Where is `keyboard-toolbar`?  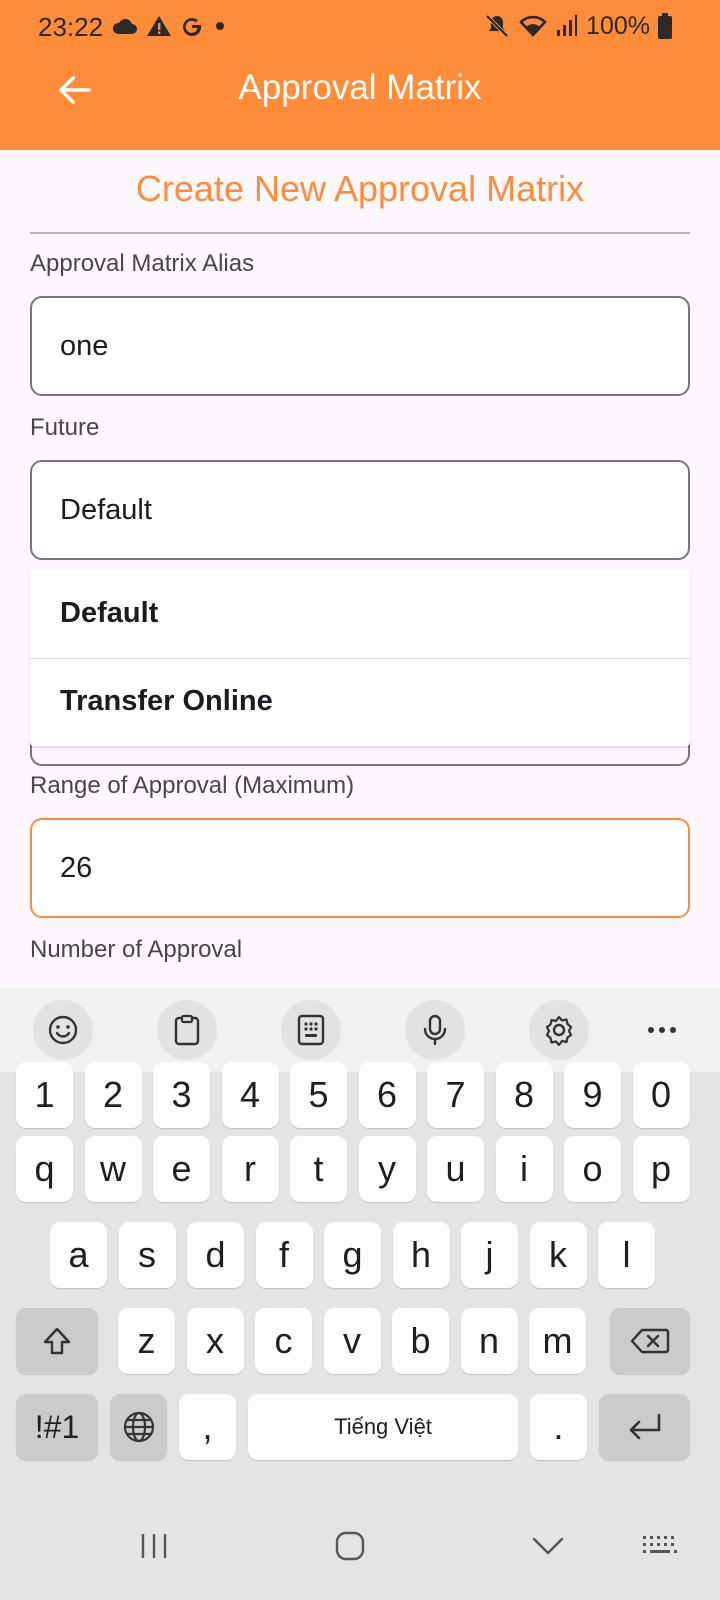
keyboard-toolbar is located at coordinates (360, 1030).